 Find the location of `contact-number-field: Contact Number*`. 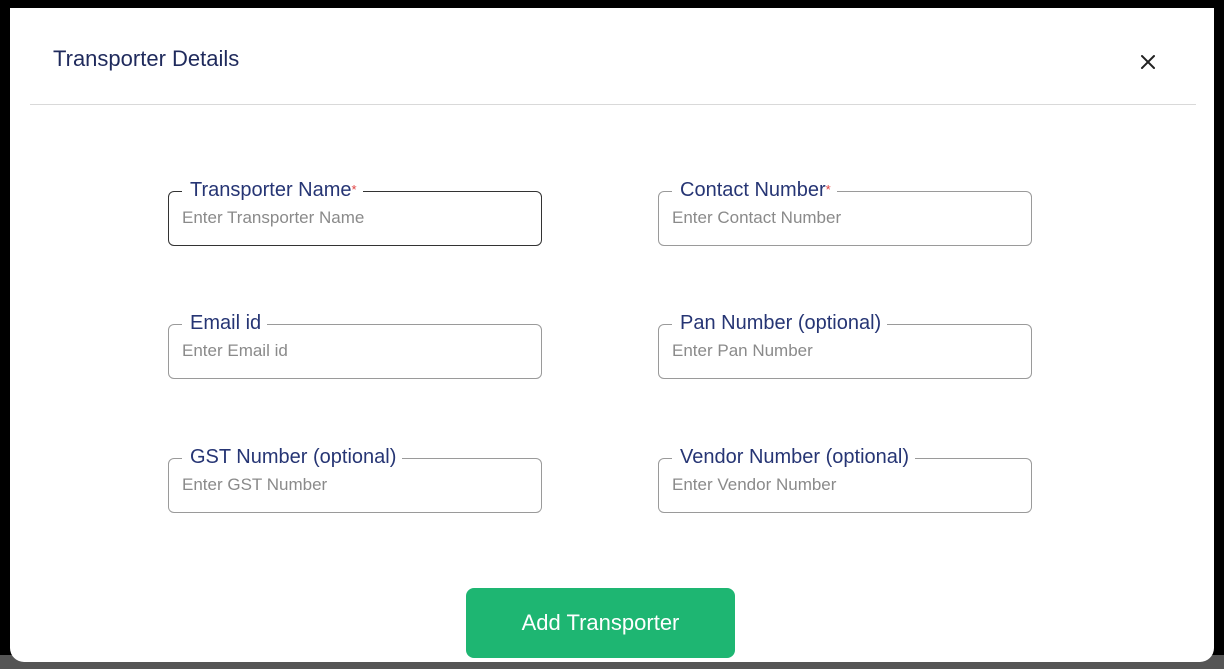

contact-number-field: Contact Number* is located at coordinates (845, 211).